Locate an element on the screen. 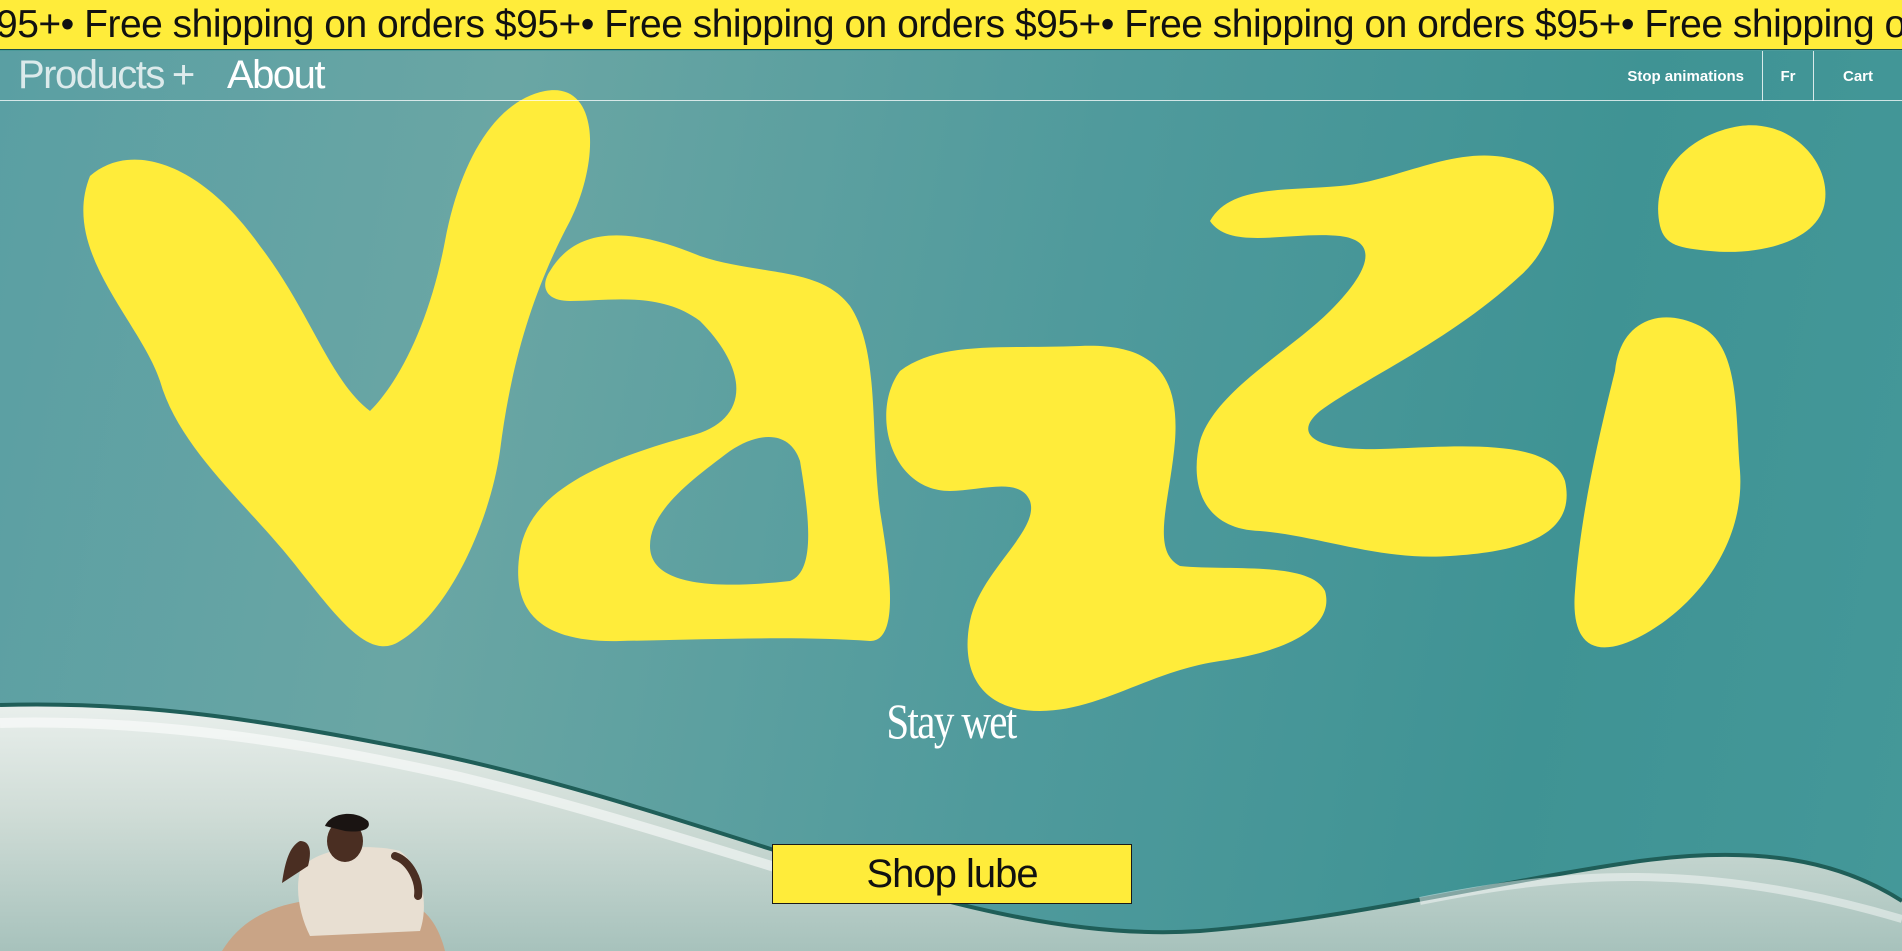 The image size is (1902, 951). logo-letter-z2 is located at coordinates (1381, 356).